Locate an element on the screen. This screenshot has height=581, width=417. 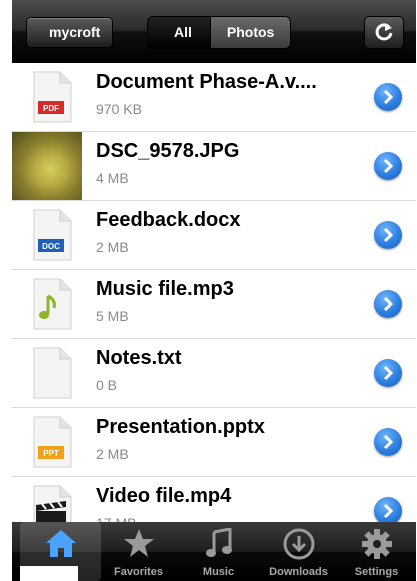
refresh-button is located at coordinates (384, 32).